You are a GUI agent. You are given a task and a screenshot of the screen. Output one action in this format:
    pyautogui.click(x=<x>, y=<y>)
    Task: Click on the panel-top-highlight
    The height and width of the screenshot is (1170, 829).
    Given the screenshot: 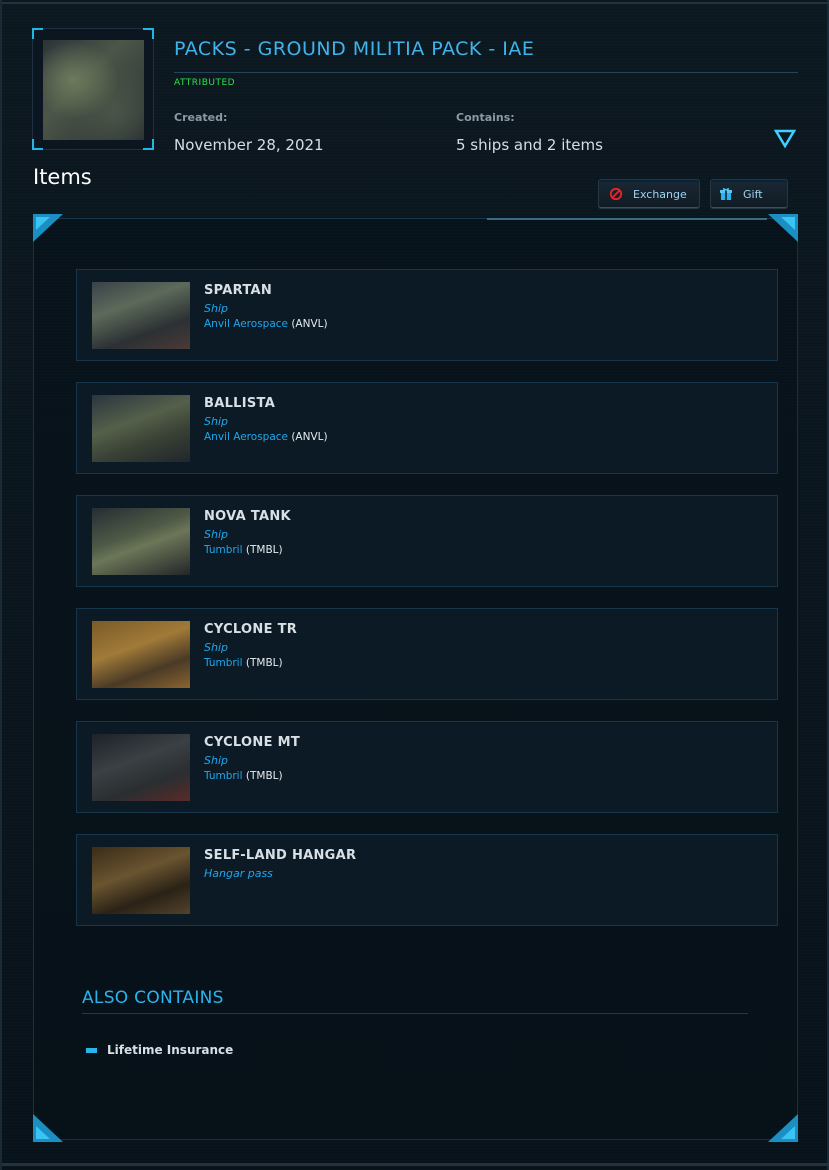 What is the action you would take?
    pyautogui.click(x=627, y=219)
    